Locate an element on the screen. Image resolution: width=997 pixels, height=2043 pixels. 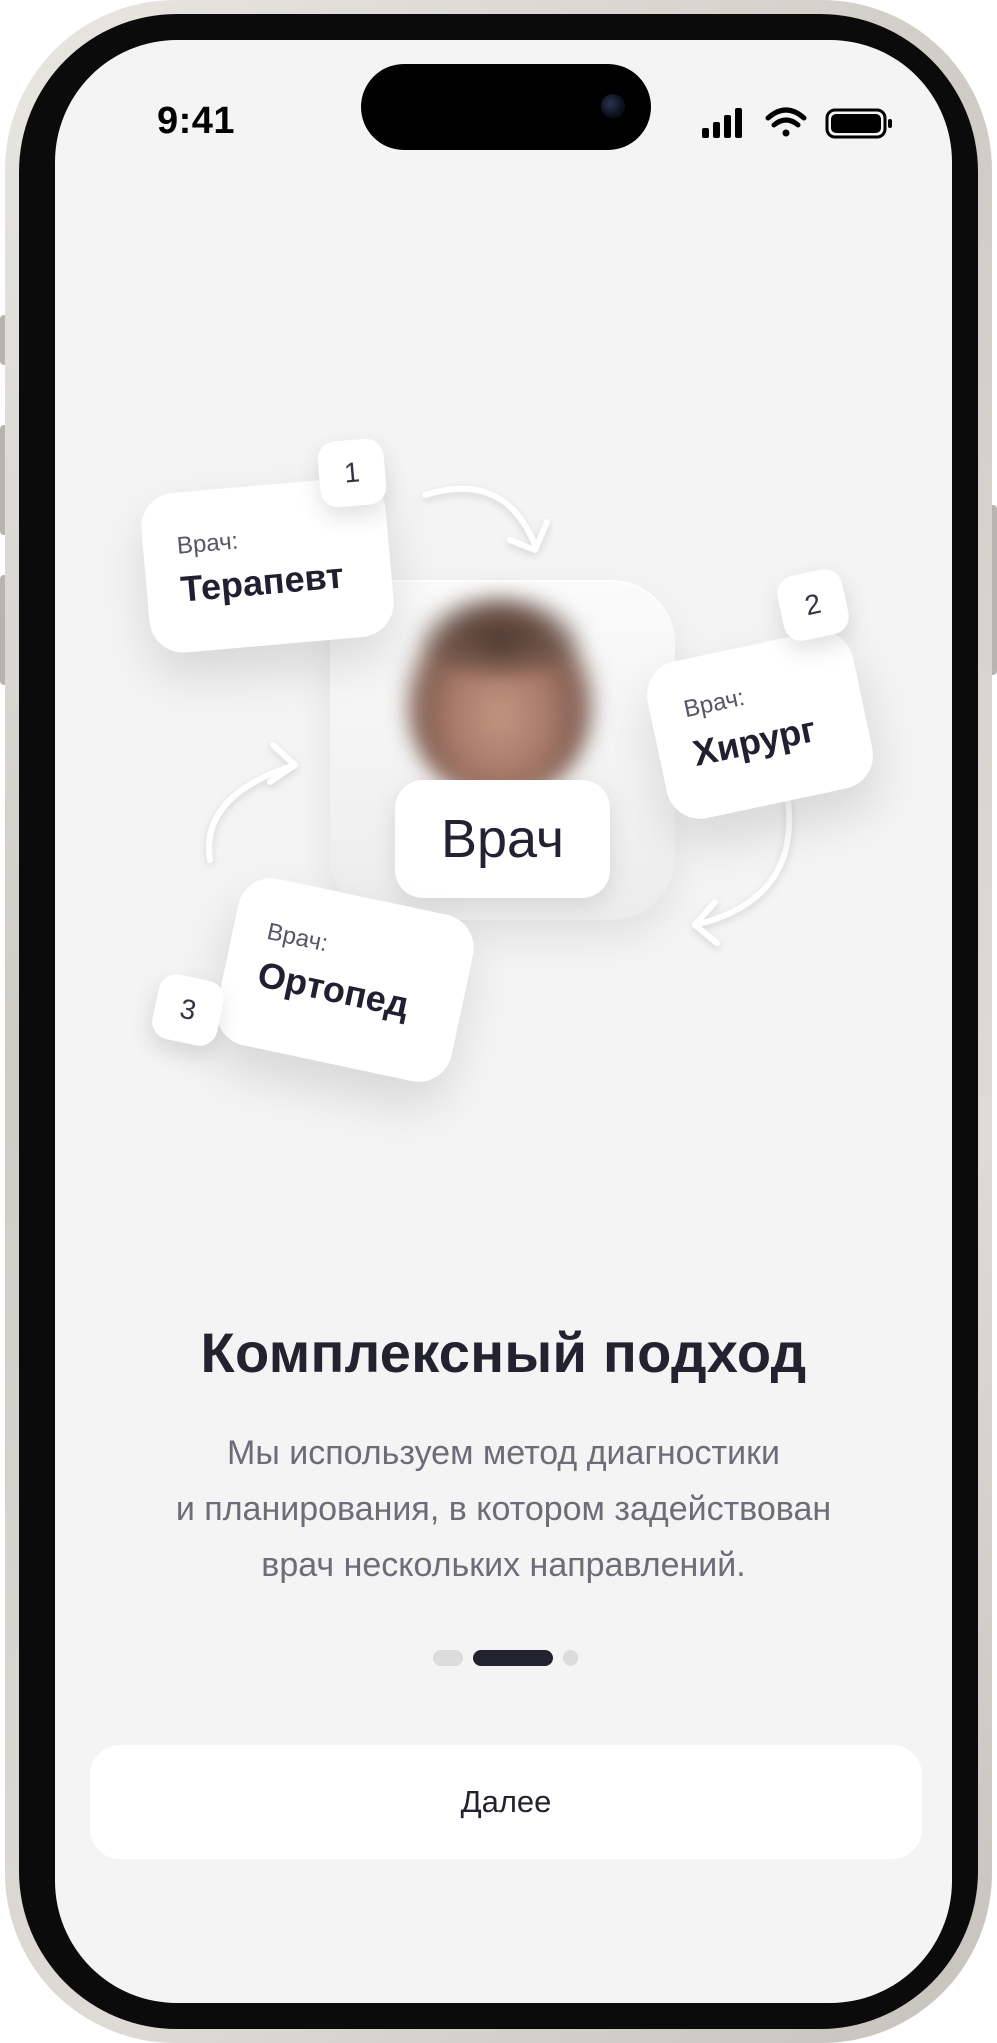
onboarding-title: Комплексный подход is located at coordinates (503, 1352).